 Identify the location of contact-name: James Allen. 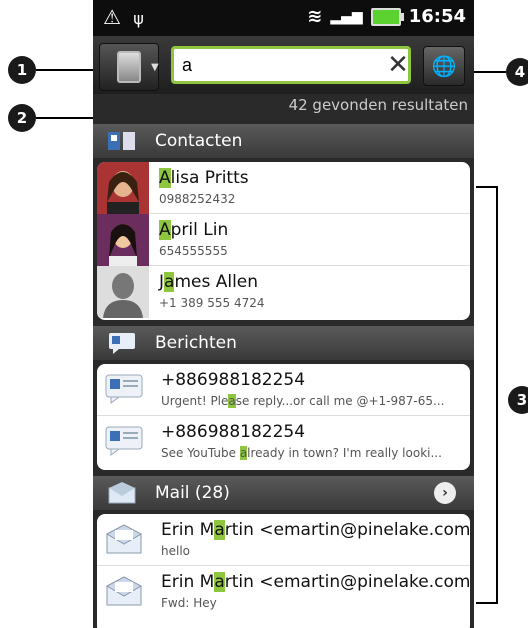
(209, 282).